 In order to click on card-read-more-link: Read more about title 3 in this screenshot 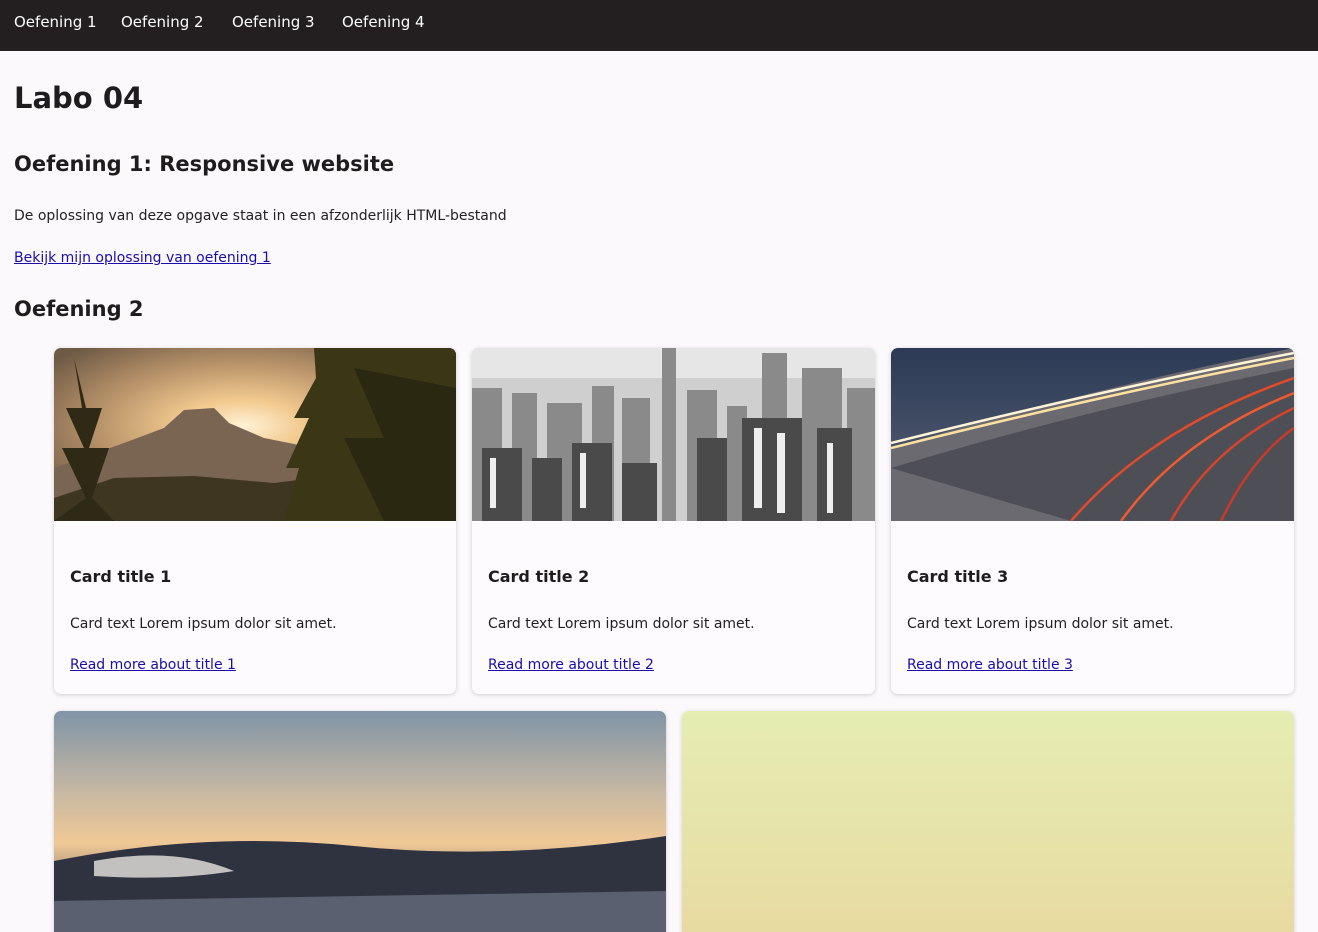, I will do `click(990, 665)`.